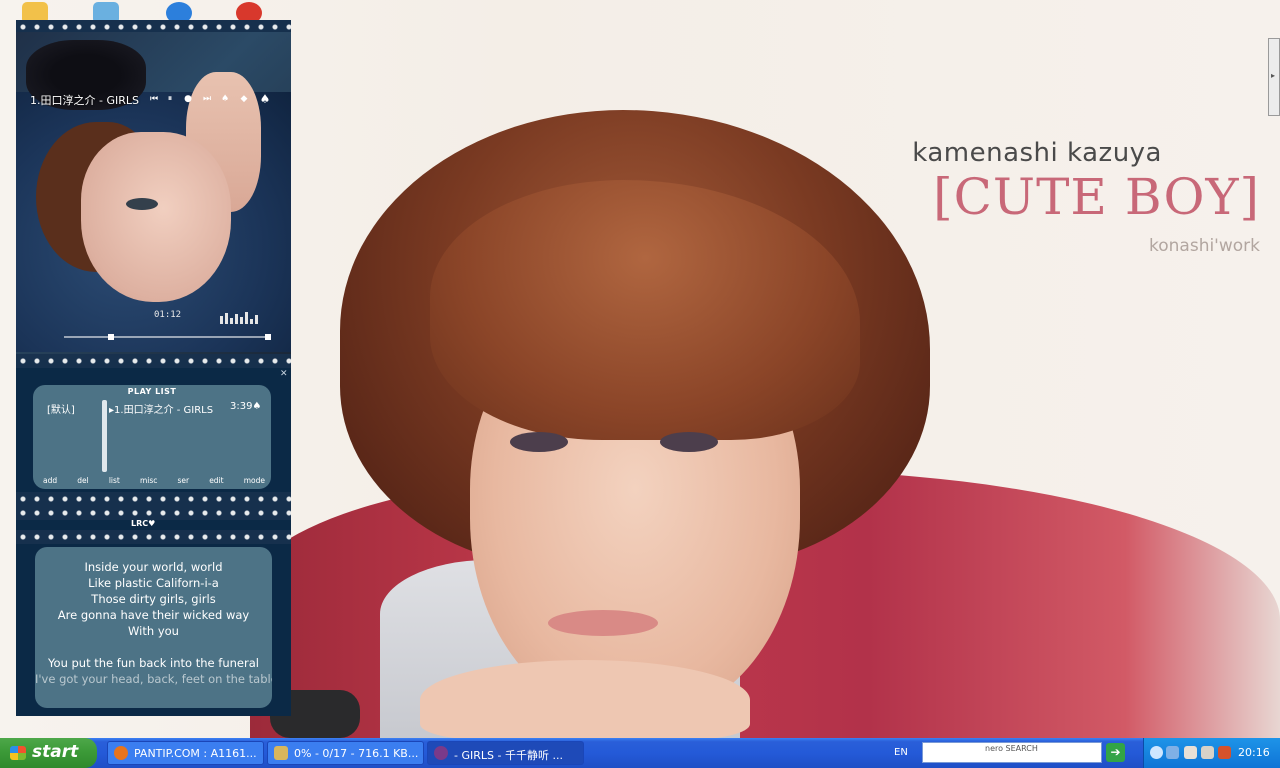  What do you see at coordinates (55, 752) in the screenshot?
I see `start-label: start` at bounding box center [55, 752].